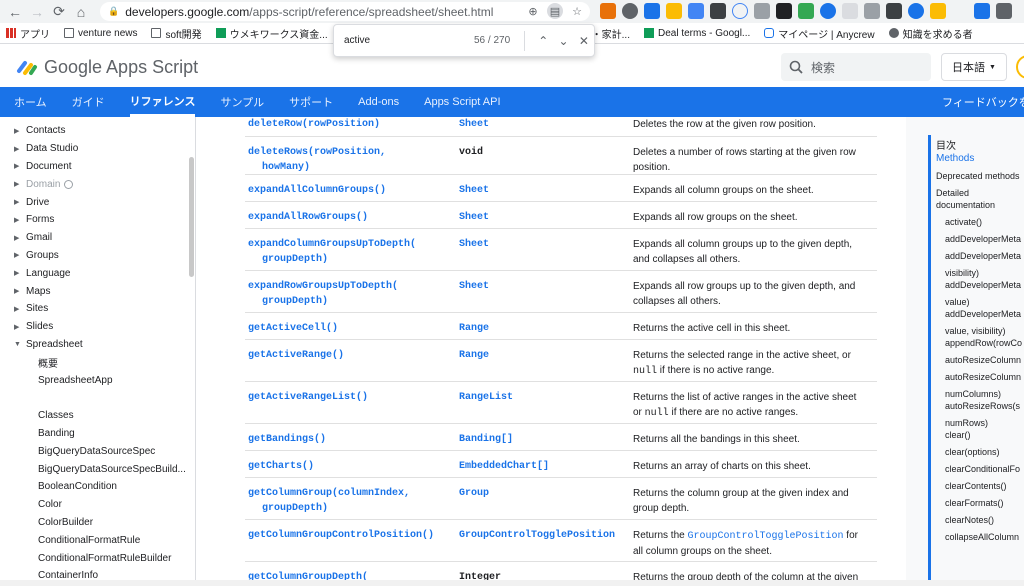 The image size is (1024, 586). Describe the element at coordinates (856, 67) in the screenshot. I see `search-input: 検索` at that location.